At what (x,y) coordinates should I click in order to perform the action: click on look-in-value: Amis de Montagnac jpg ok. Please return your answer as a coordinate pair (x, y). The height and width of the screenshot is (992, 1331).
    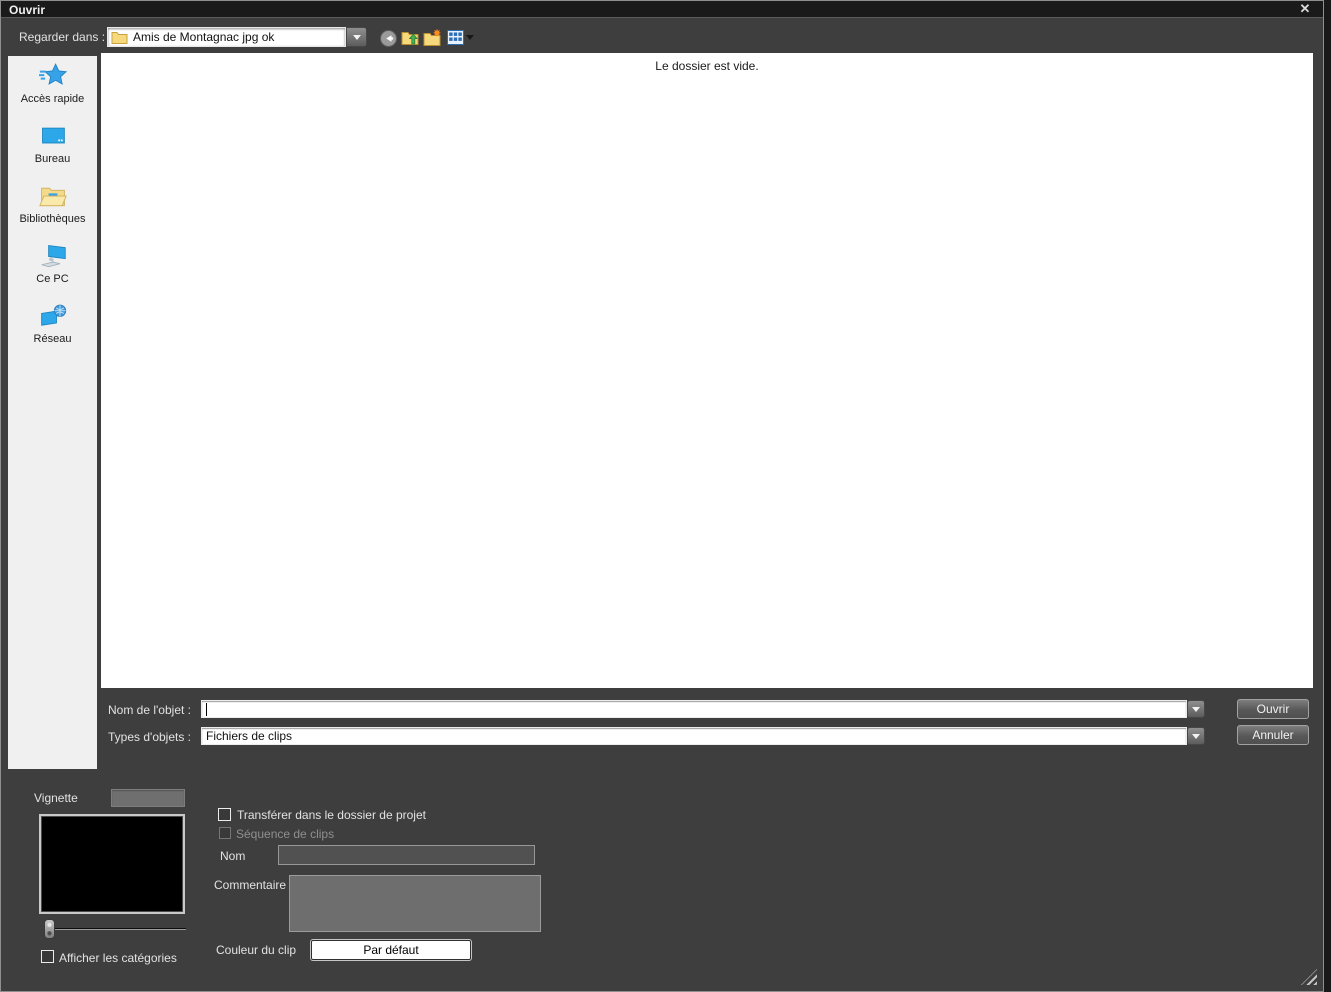
    Looking at the image, I should click on (204, 37).